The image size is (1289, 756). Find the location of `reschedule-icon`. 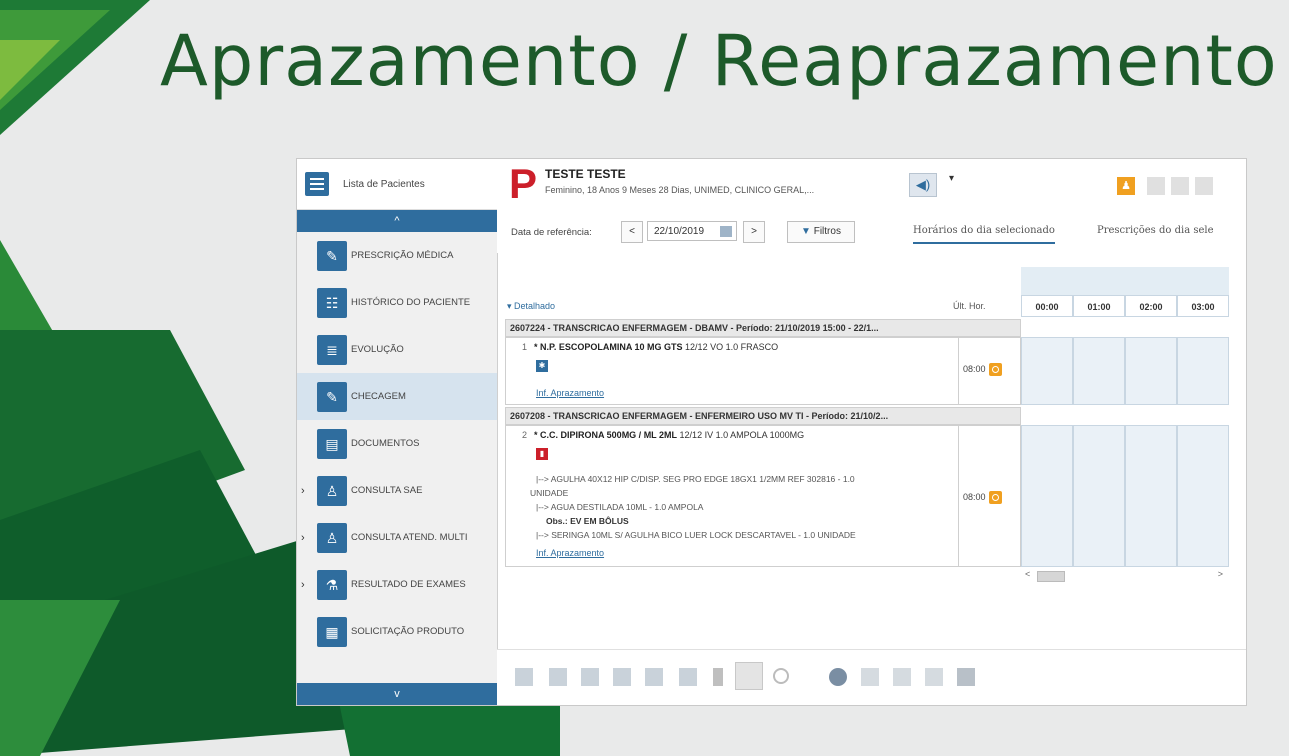

reschedule-icon is located at coordinates (838, 677).